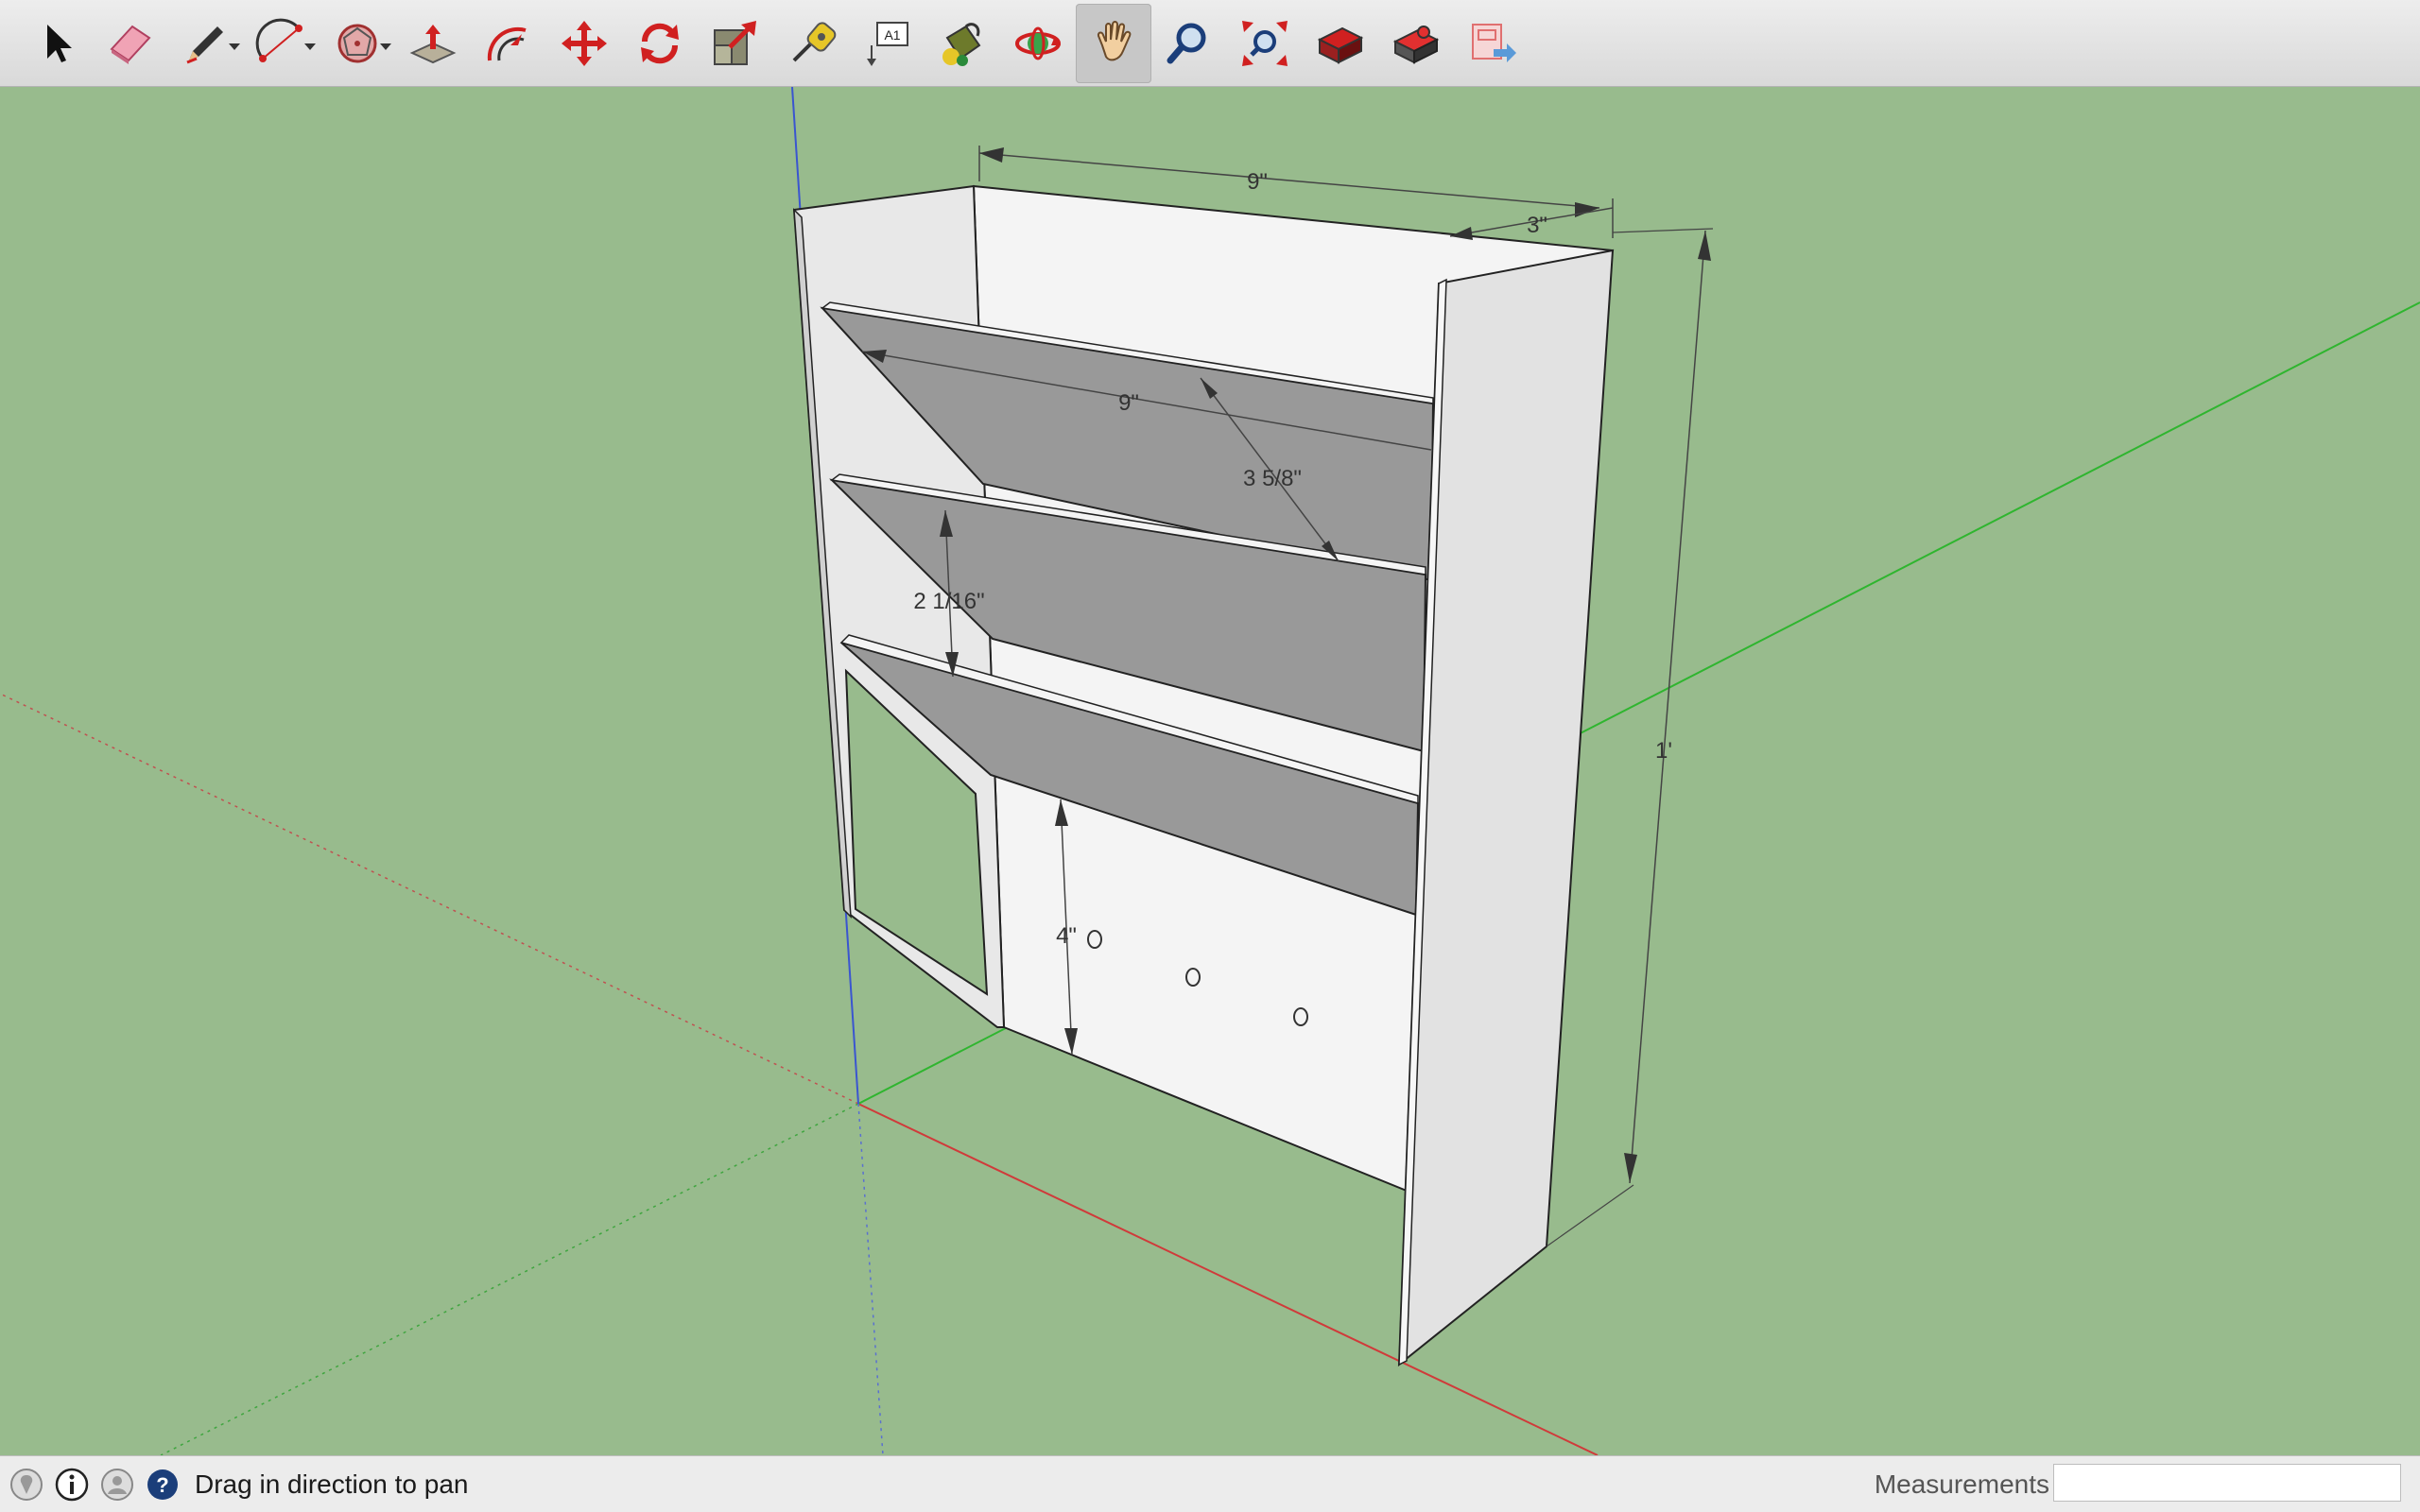 This screenshot has width=2420, height=1512. I want to click on offset-tool, so click(508, 43).